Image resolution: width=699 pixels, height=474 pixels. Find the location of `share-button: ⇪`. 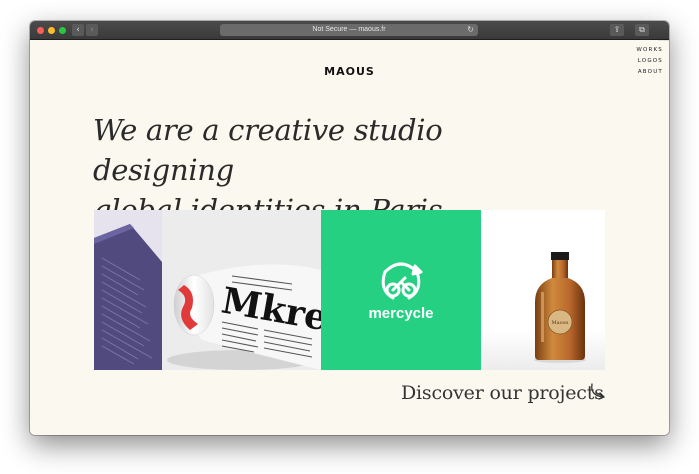

share-button: ⇪ is located at coordinates (617, 30).